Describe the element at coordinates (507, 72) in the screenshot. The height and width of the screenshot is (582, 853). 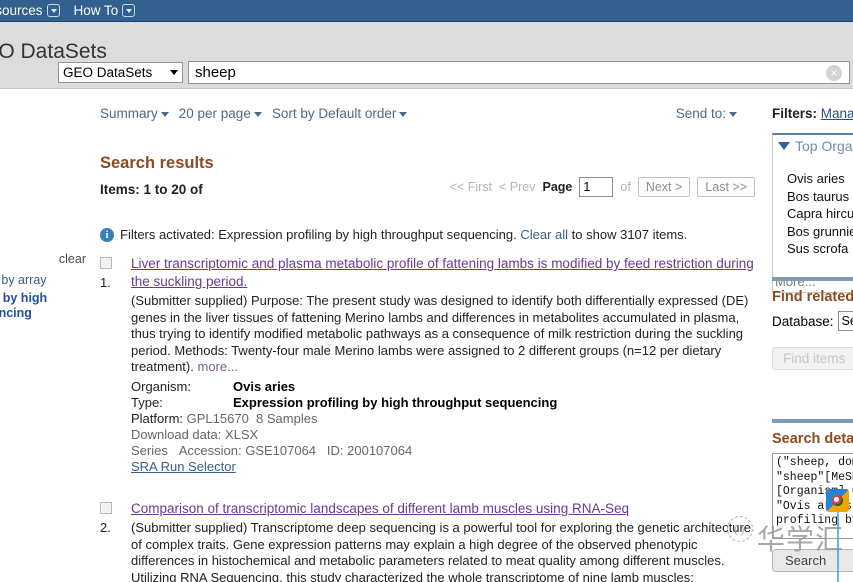
I see `search-input` at that location.